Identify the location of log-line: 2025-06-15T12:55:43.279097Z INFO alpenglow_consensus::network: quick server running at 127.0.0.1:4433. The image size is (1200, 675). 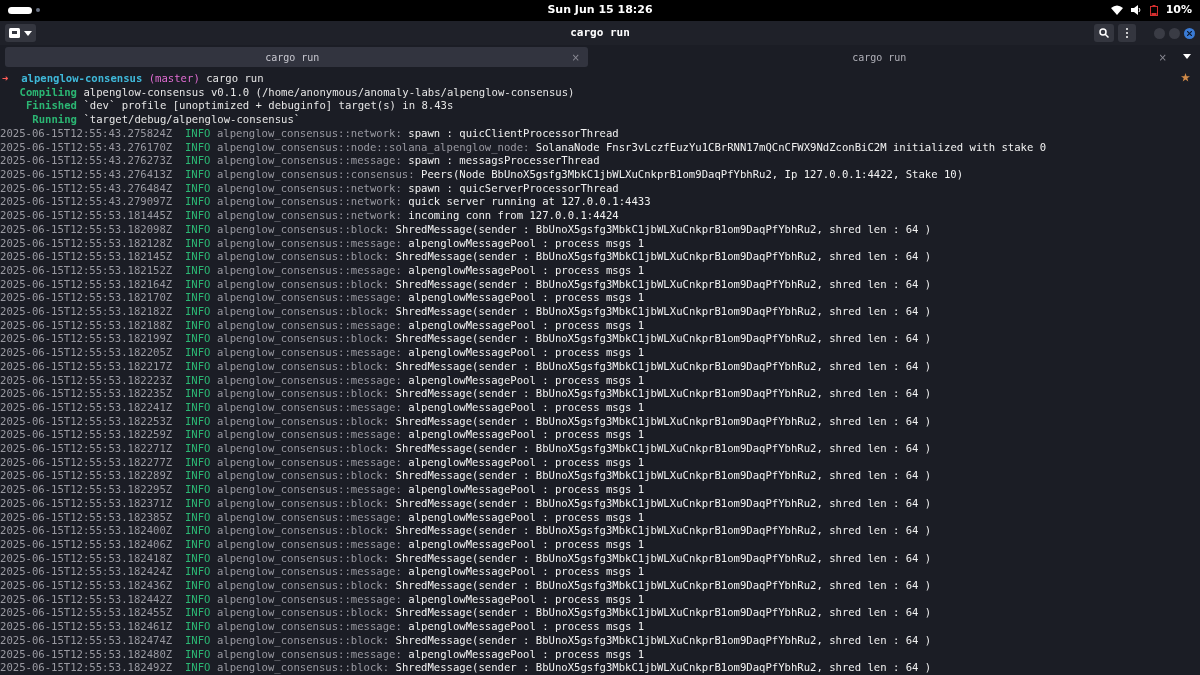
(326, 202).